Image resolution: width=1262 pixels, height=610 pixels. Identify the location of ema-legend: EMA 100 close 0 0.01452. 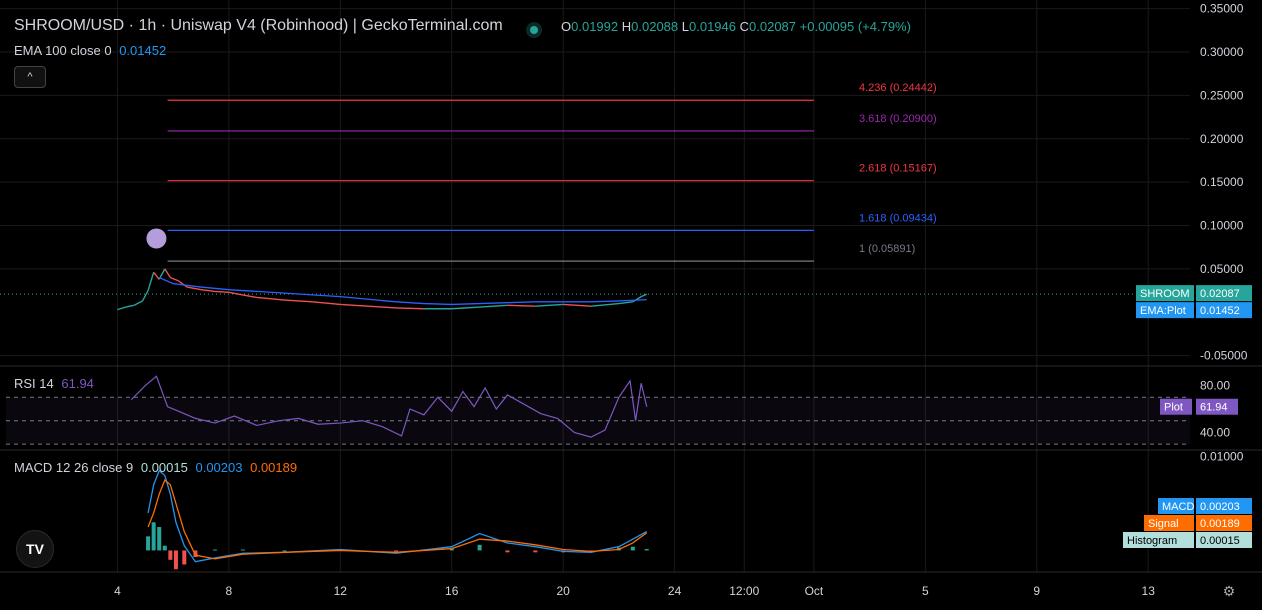
(90, 50).